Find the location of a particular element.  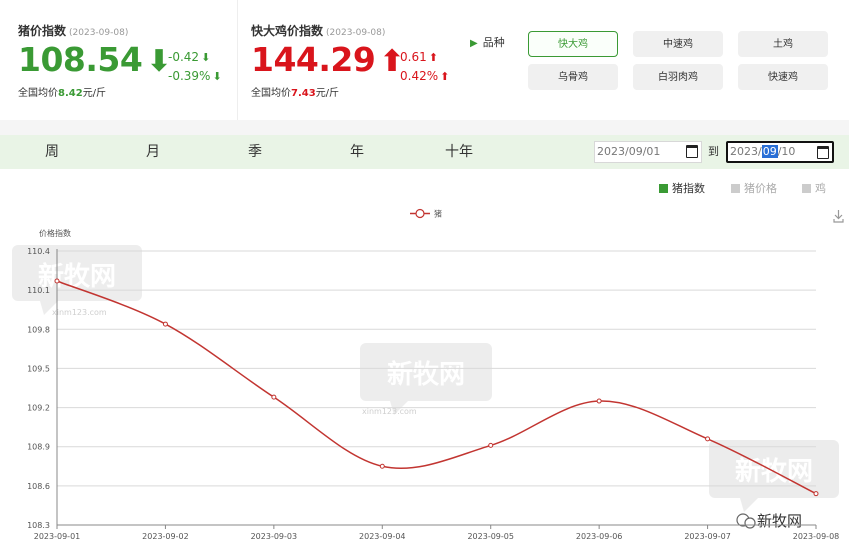

pig-avg-price: 全国均价8.42元/斤 is located at coordinates (62, 91).